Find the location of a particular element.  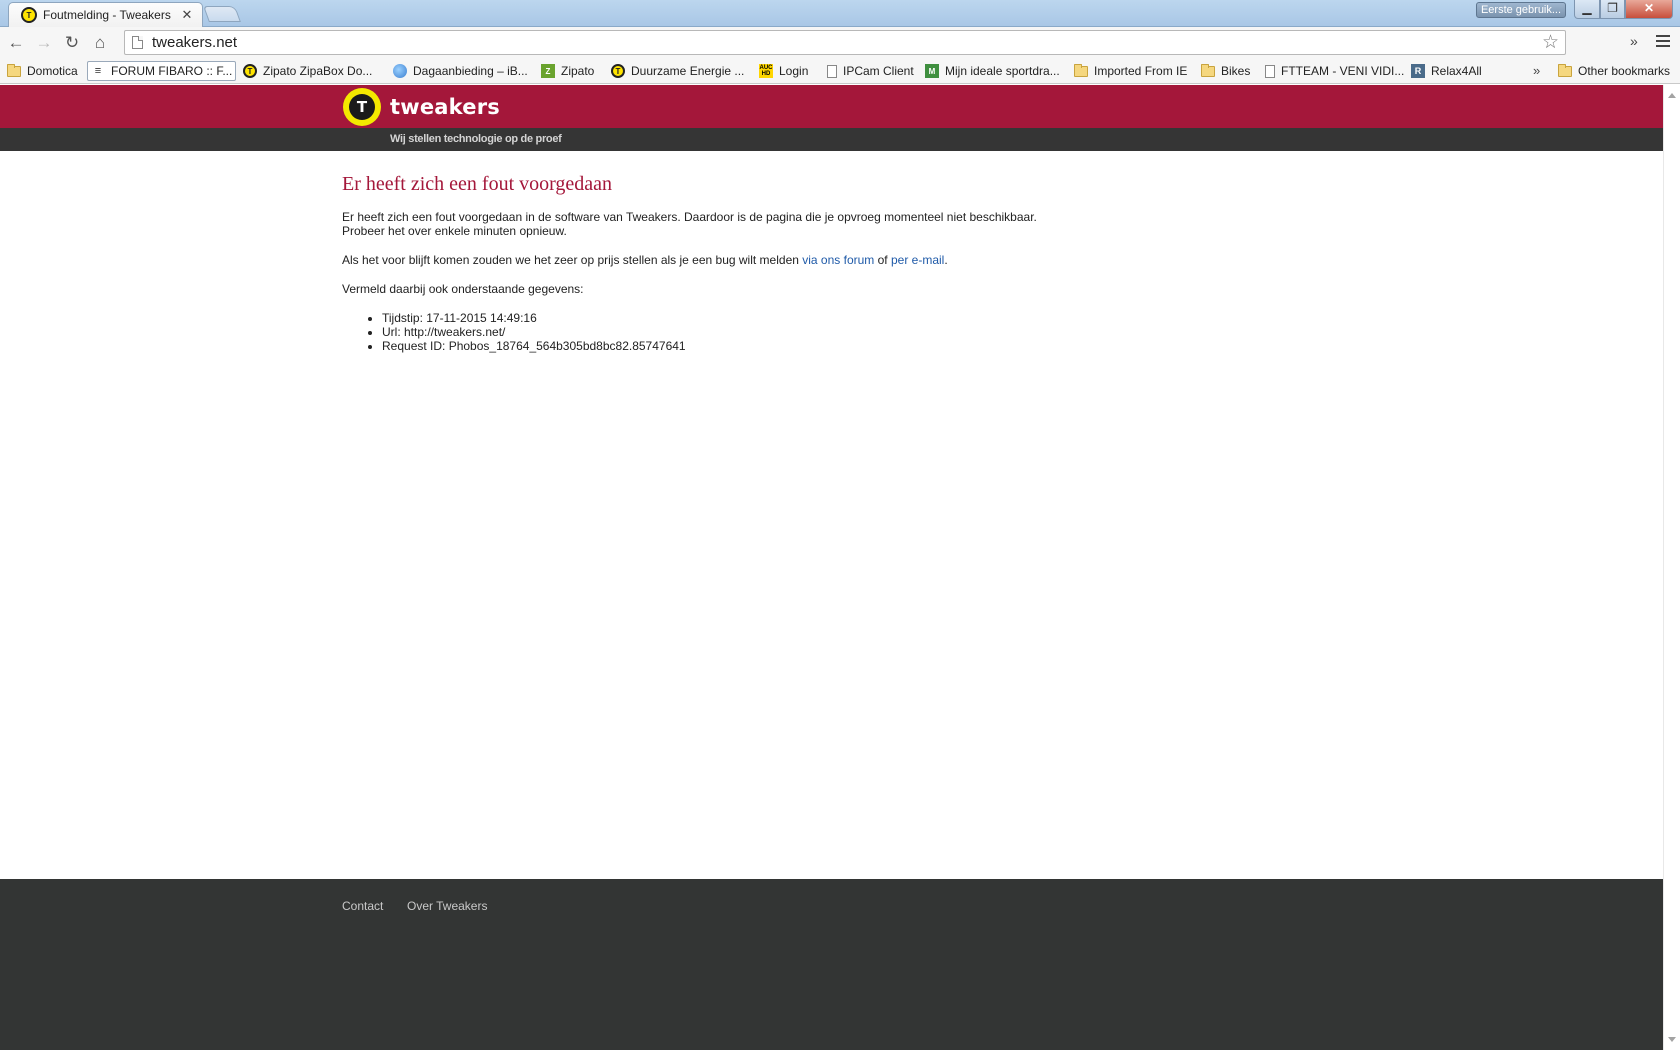

bookmark-label: FORUM FIBARO : is located at coordinates (172, 71).